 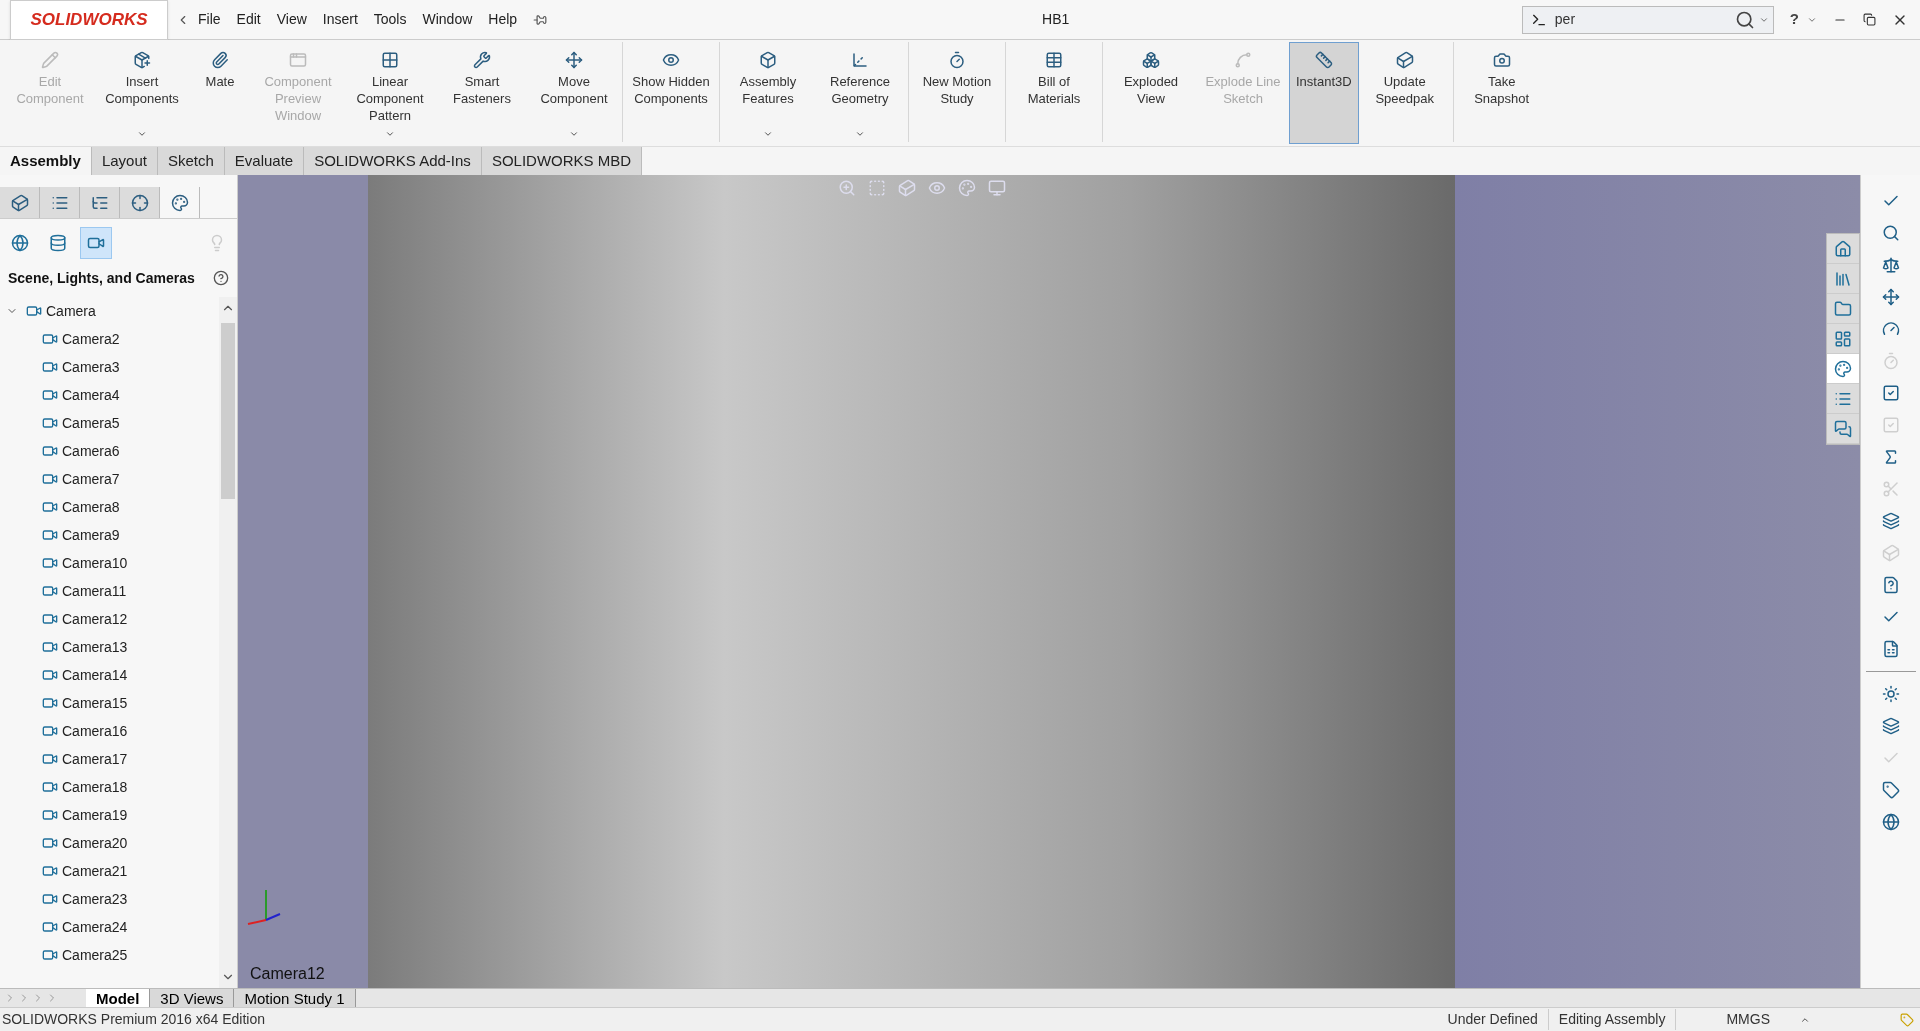 What do you see at coordinates (89, 20) in the screenshot?
I see `logo: SOLIDWORKS` at bounding box center [89, 20].